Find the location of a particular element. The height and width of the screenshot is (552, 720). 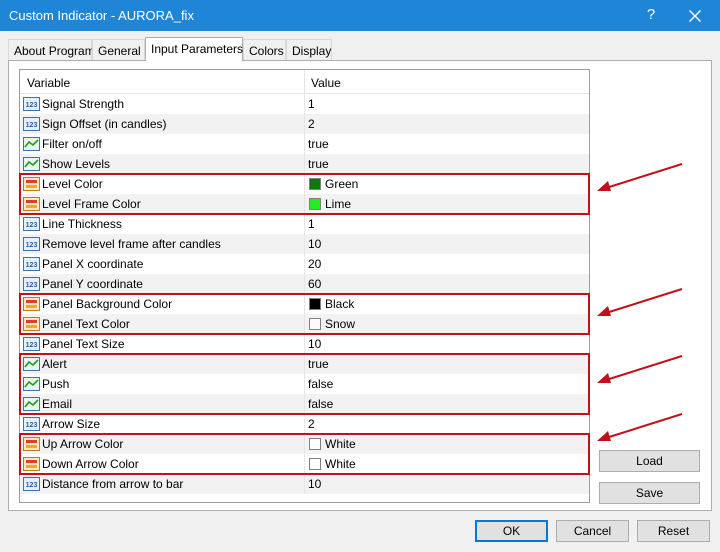

parameter-name: Panel Y coordinate is located at coordinates (92, 284).